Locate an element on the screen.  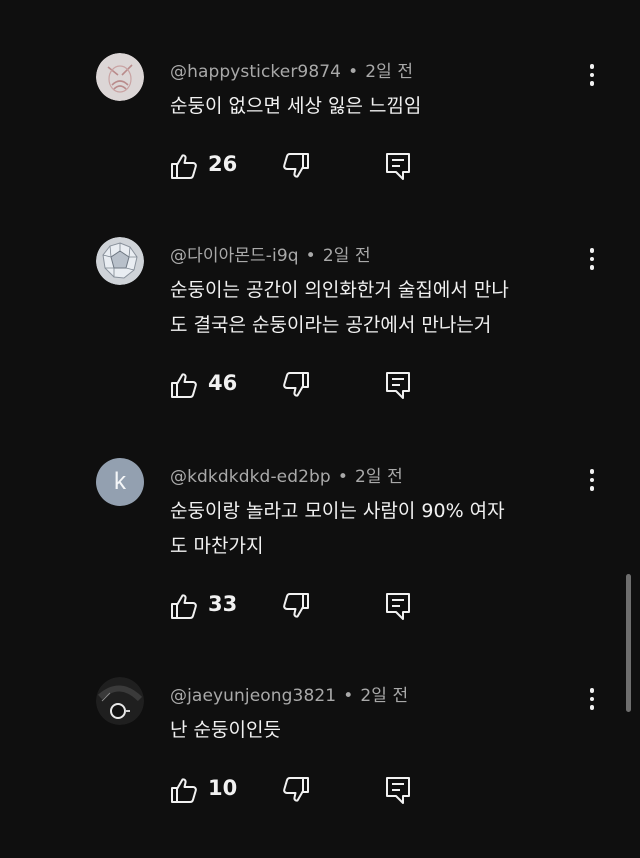
dark-avatar-image is located at coordinates (120, 701).